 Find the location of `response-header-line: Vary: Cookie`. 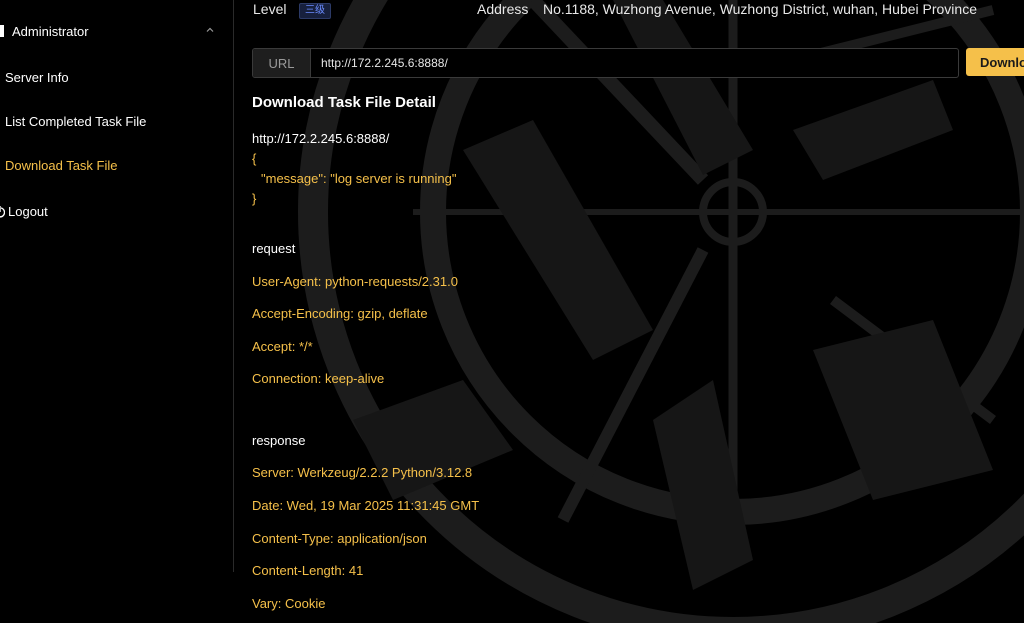

response-header-line: Vary: Cookie is located at coordinates (289, 603).